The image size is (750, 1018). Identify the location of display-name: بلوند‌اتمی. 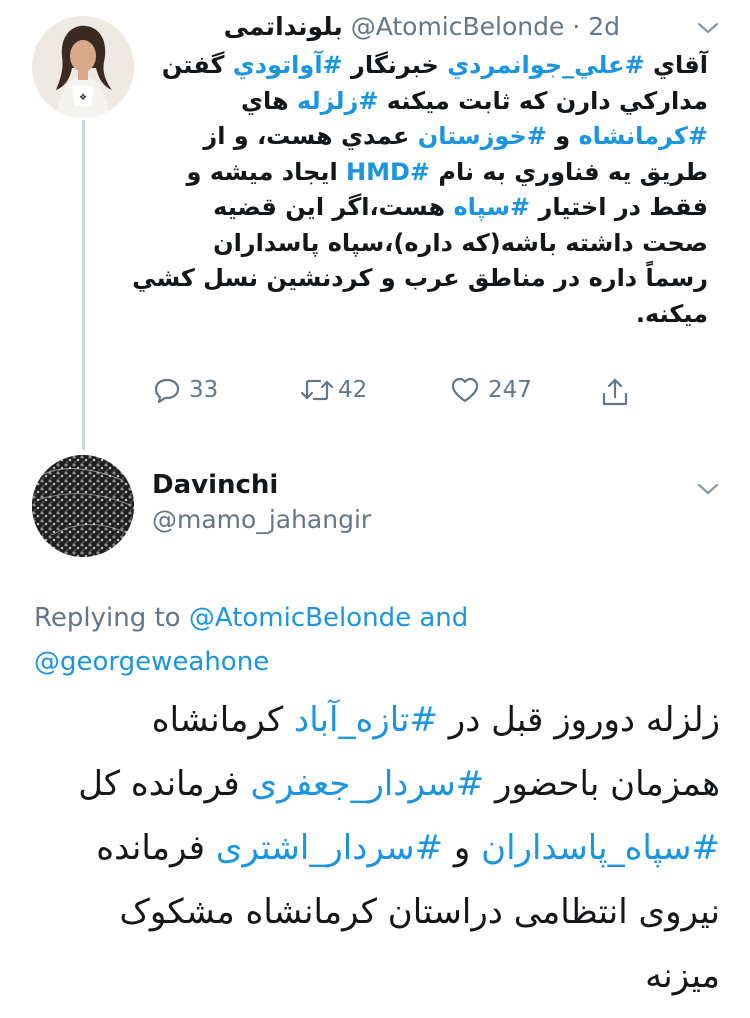
(283, 26).